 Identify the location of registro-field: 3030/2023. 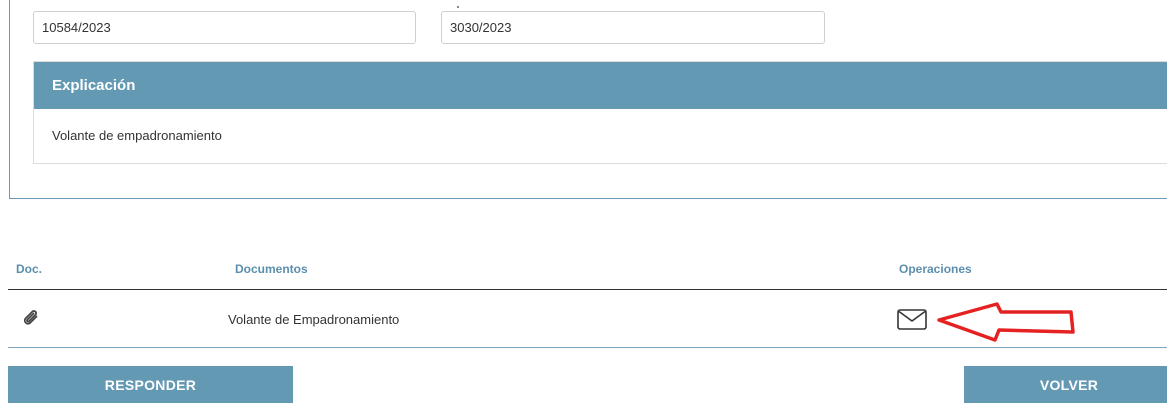
(633, 27).